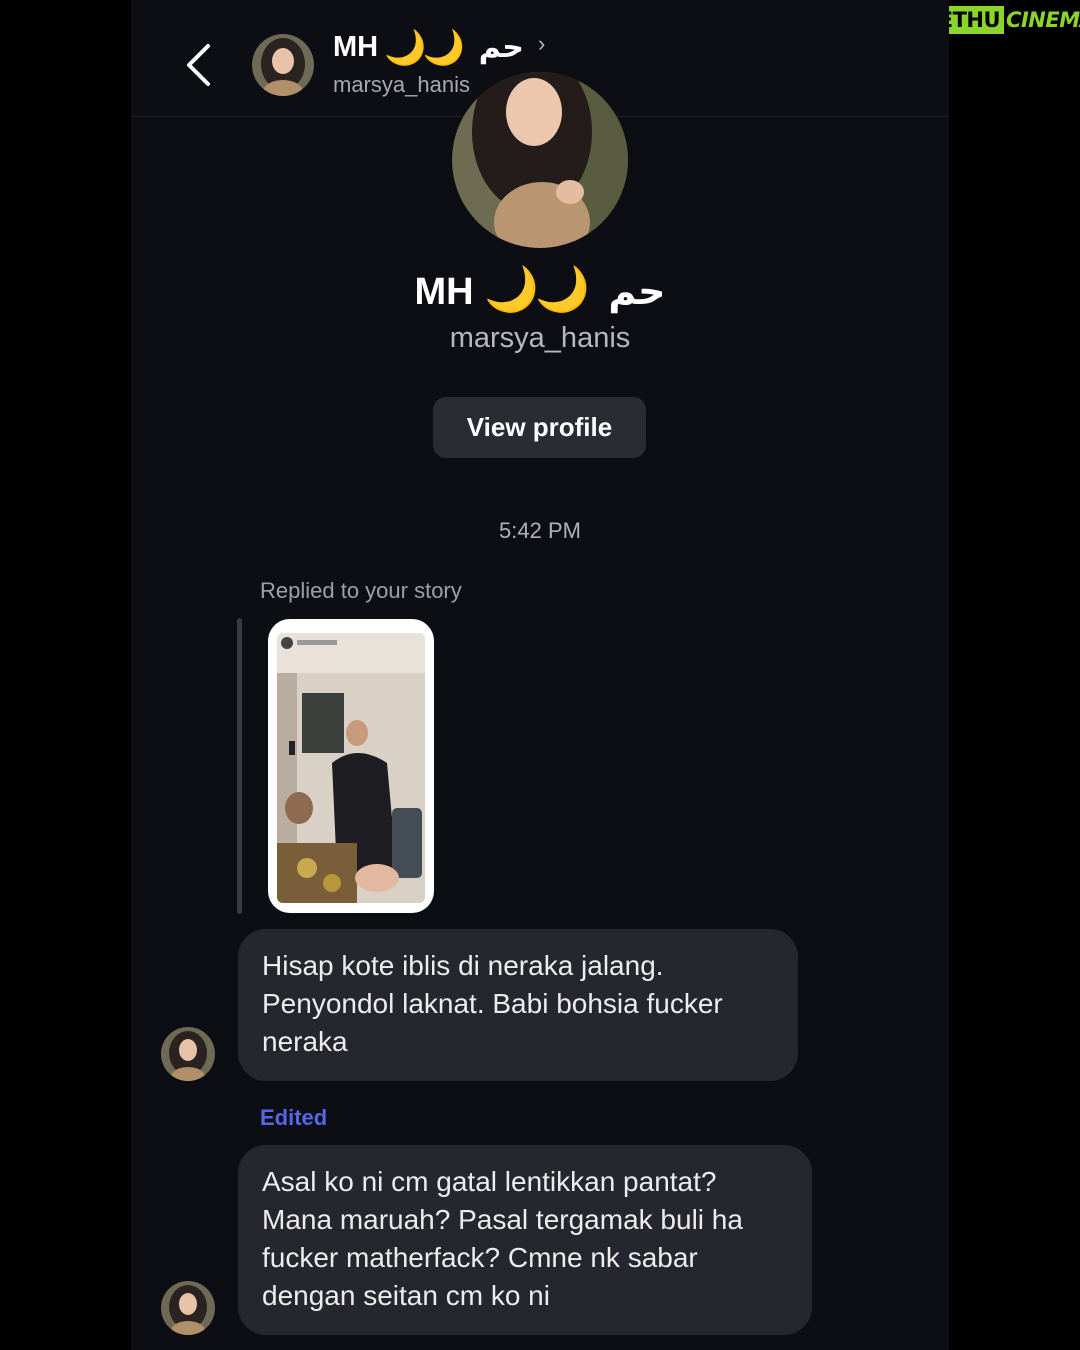 This screenshot has height=1350, width=1080. What do you see at coordinates (356, 47) in the screenshot?
I see `header-name-text: MH` at bounding box center [356, 47].